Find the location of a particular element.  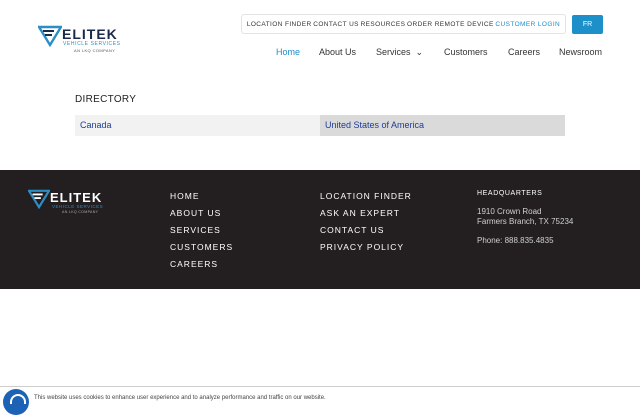

nav-item-about-us: About Us is located at coordinates (337, 52).